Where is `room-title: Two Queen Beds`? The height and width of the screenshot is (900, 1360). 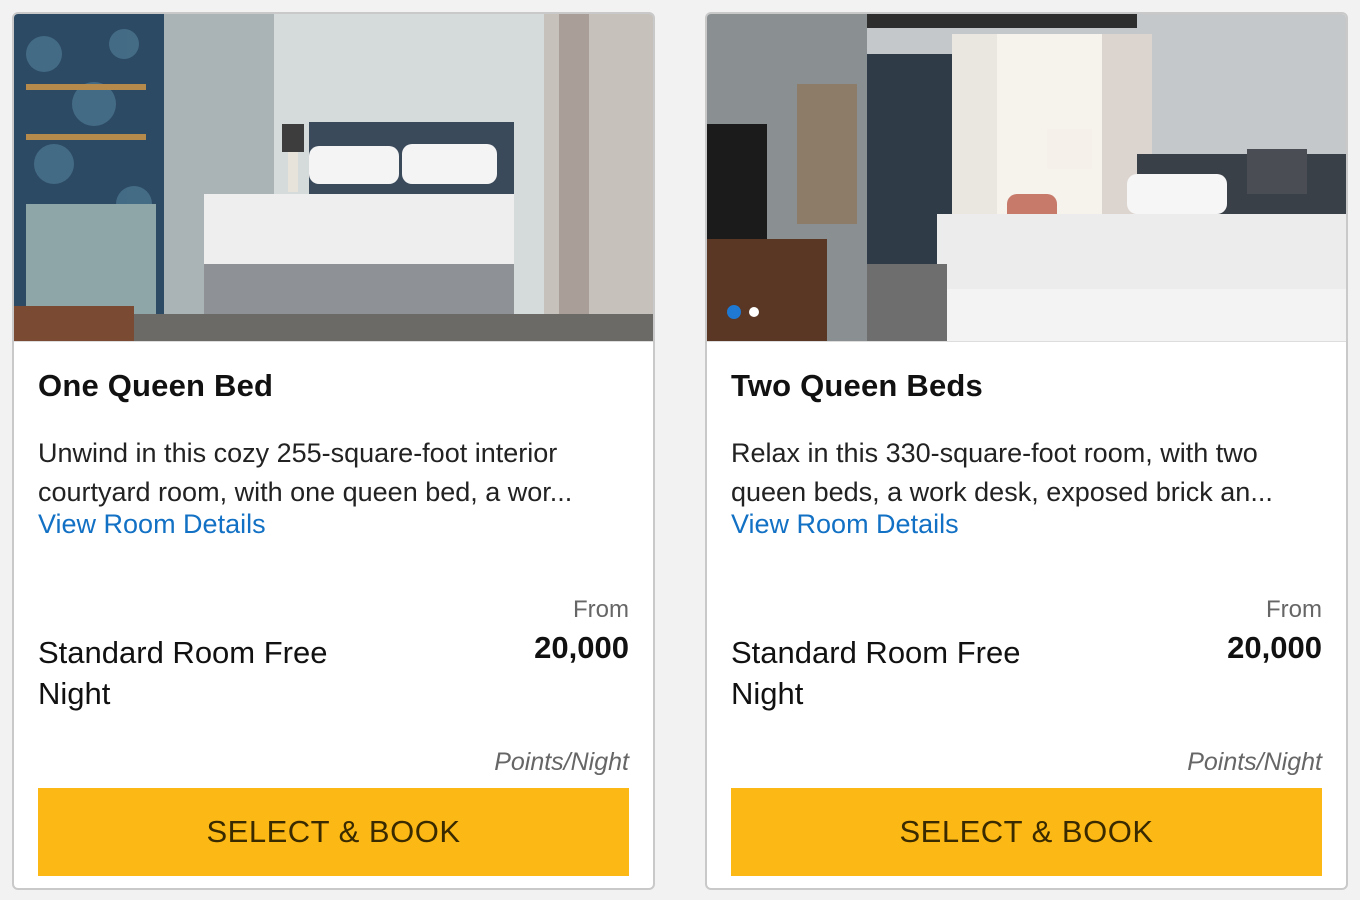 room-title: Two Queen Beds is located at coordinates (857, 385).